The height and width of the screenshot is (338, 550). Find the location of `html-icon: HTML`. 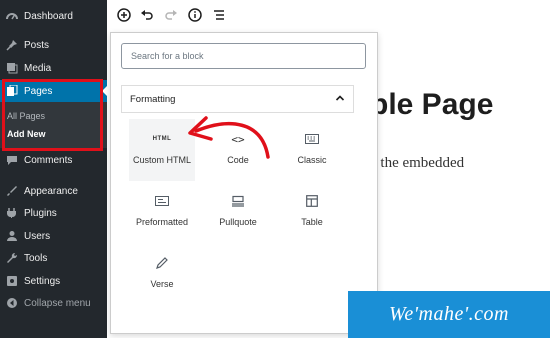

html-icon: HTML is located at coordinates (162, 139).